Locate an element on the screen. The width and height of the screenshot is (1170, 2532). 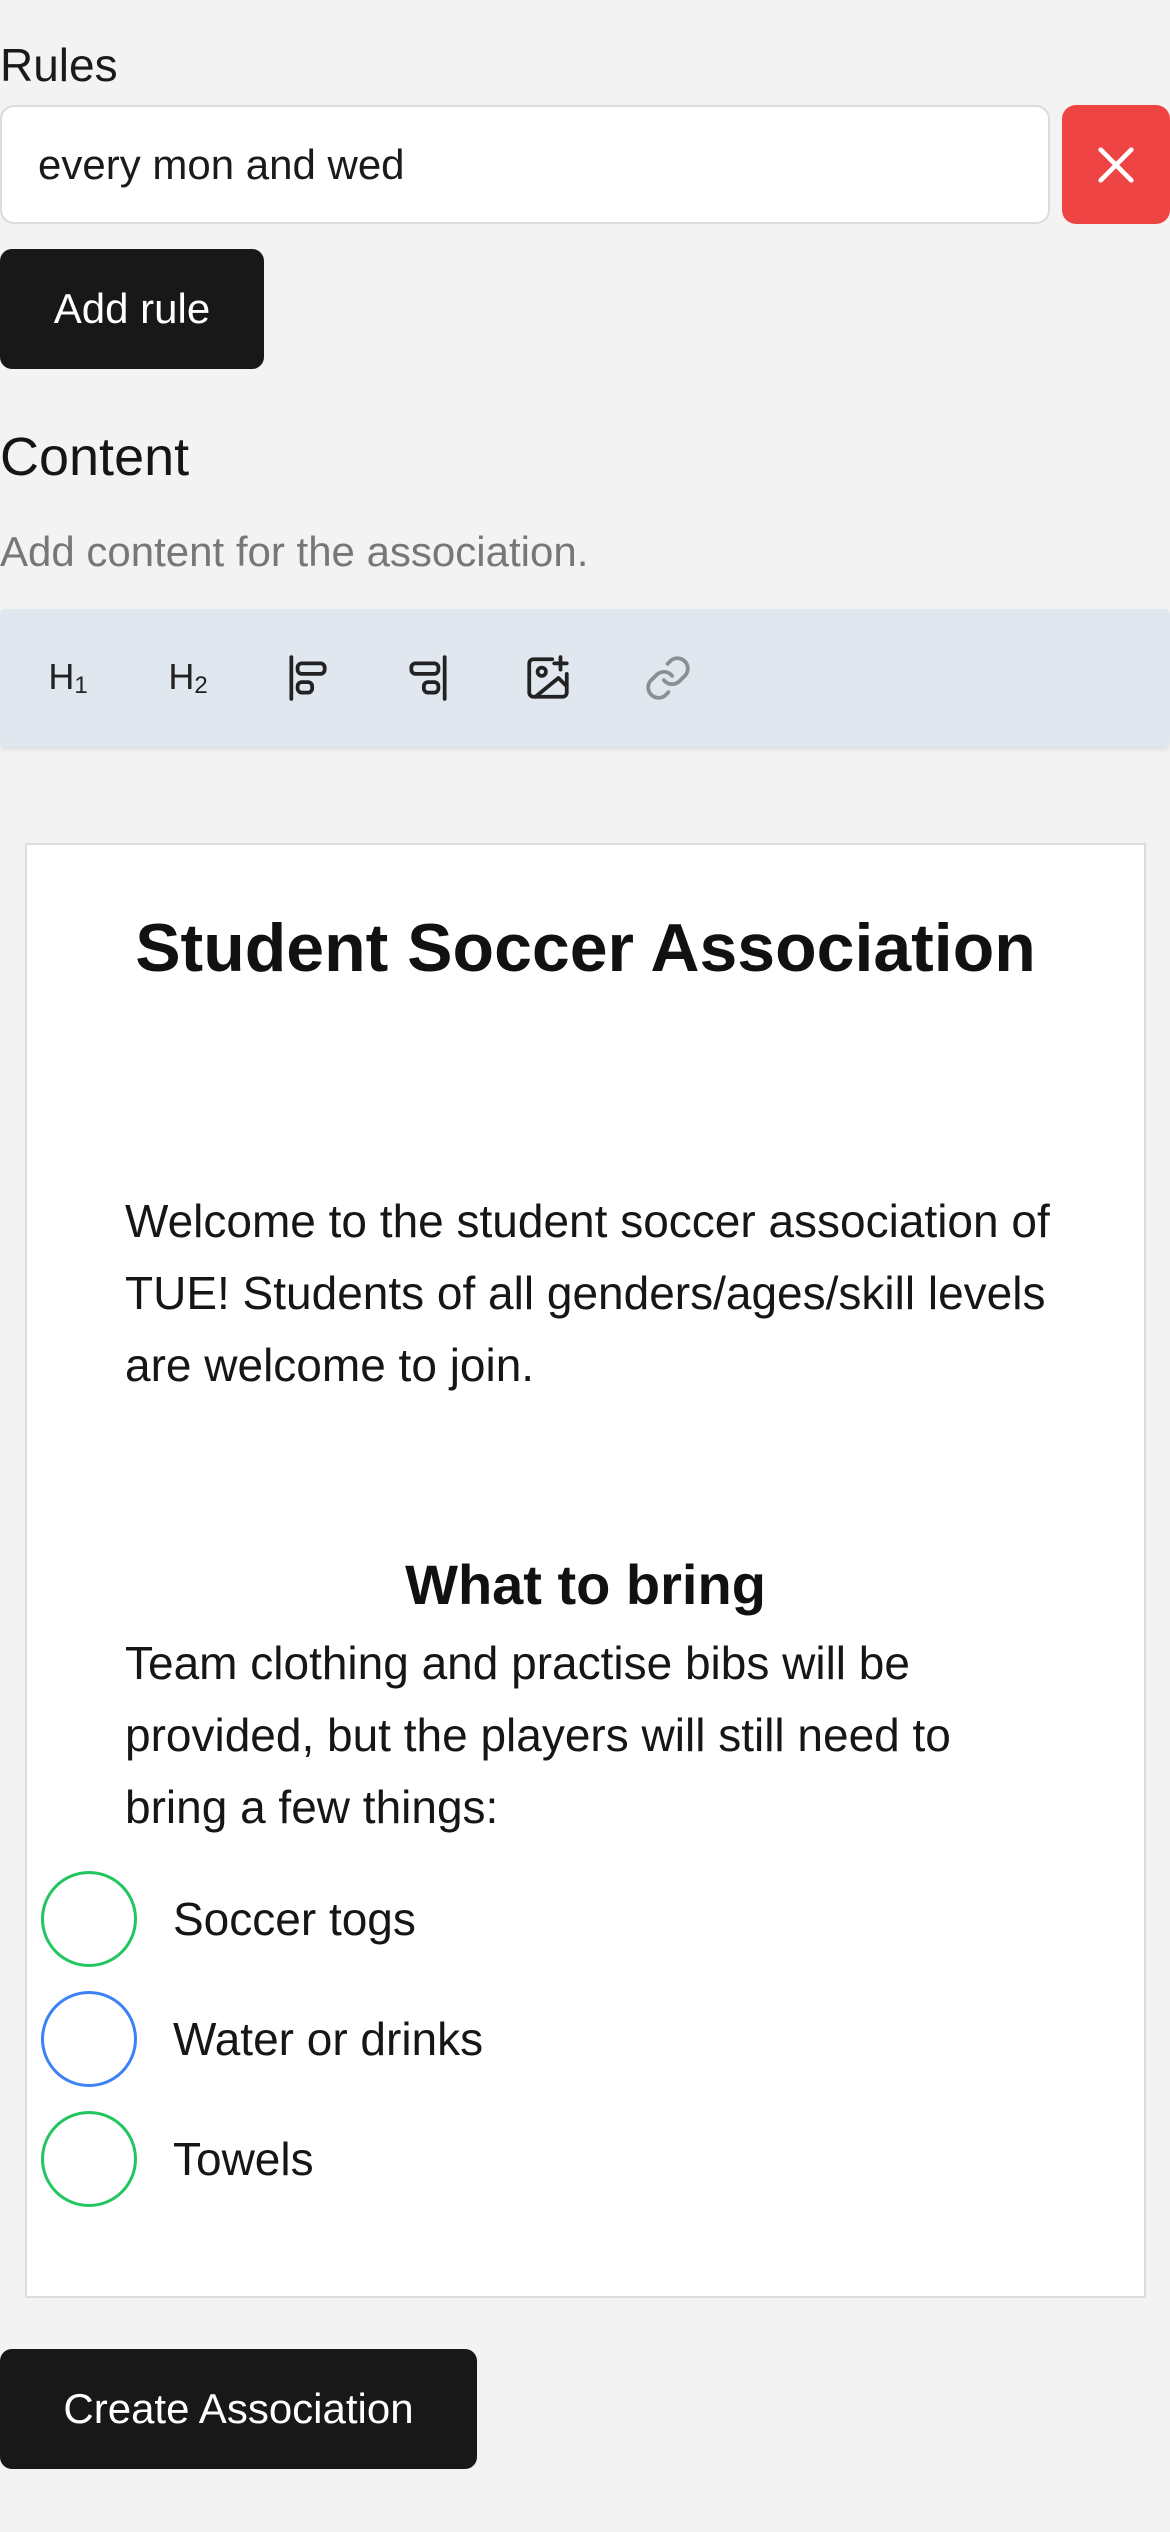
align-left-icon is located at coordinates (308, 678).